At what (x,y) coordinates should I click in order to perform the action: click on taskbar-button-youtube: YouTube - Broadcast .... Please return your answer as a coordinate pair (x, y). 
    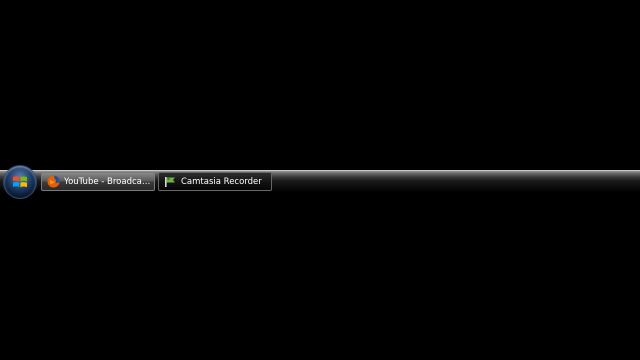
    Looking at the image, I should click on (98, 181).